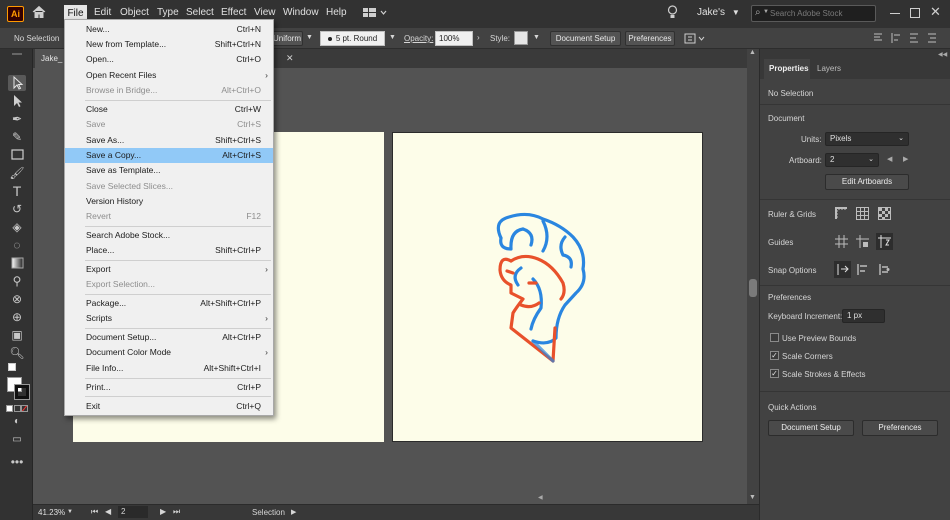  Describe the element at coordinates (265, 12) in the screenshot. I see `menu-view: View` at that location.